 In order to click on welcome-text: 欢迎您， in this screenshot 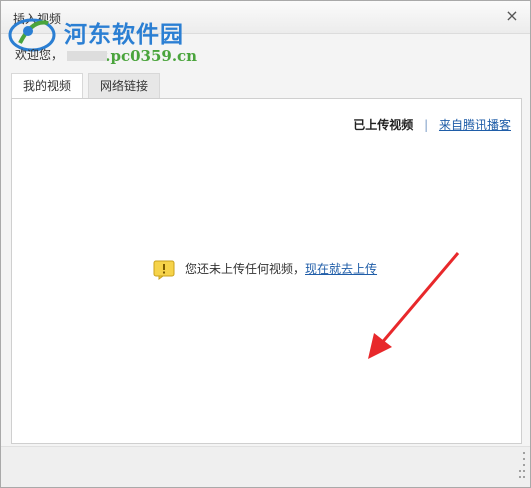, I will do `click(61, 54)`.